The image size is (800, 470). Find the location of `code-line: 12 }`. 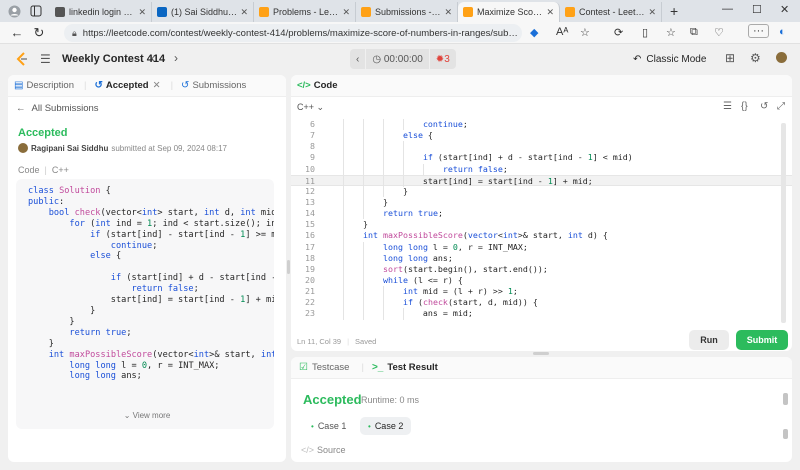

code-line: 12 } is located at coordinates (541, 191).